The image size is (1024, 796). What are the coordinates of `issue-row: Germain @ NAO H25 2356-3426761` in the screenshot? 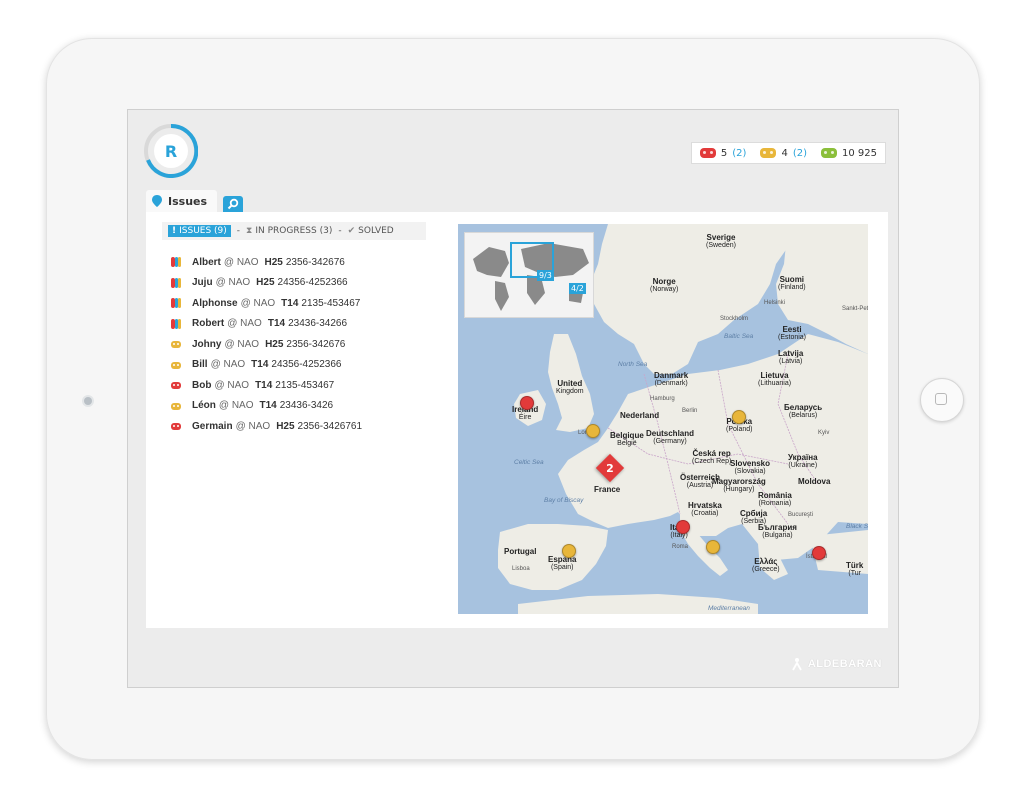 It's located at (266, 426).